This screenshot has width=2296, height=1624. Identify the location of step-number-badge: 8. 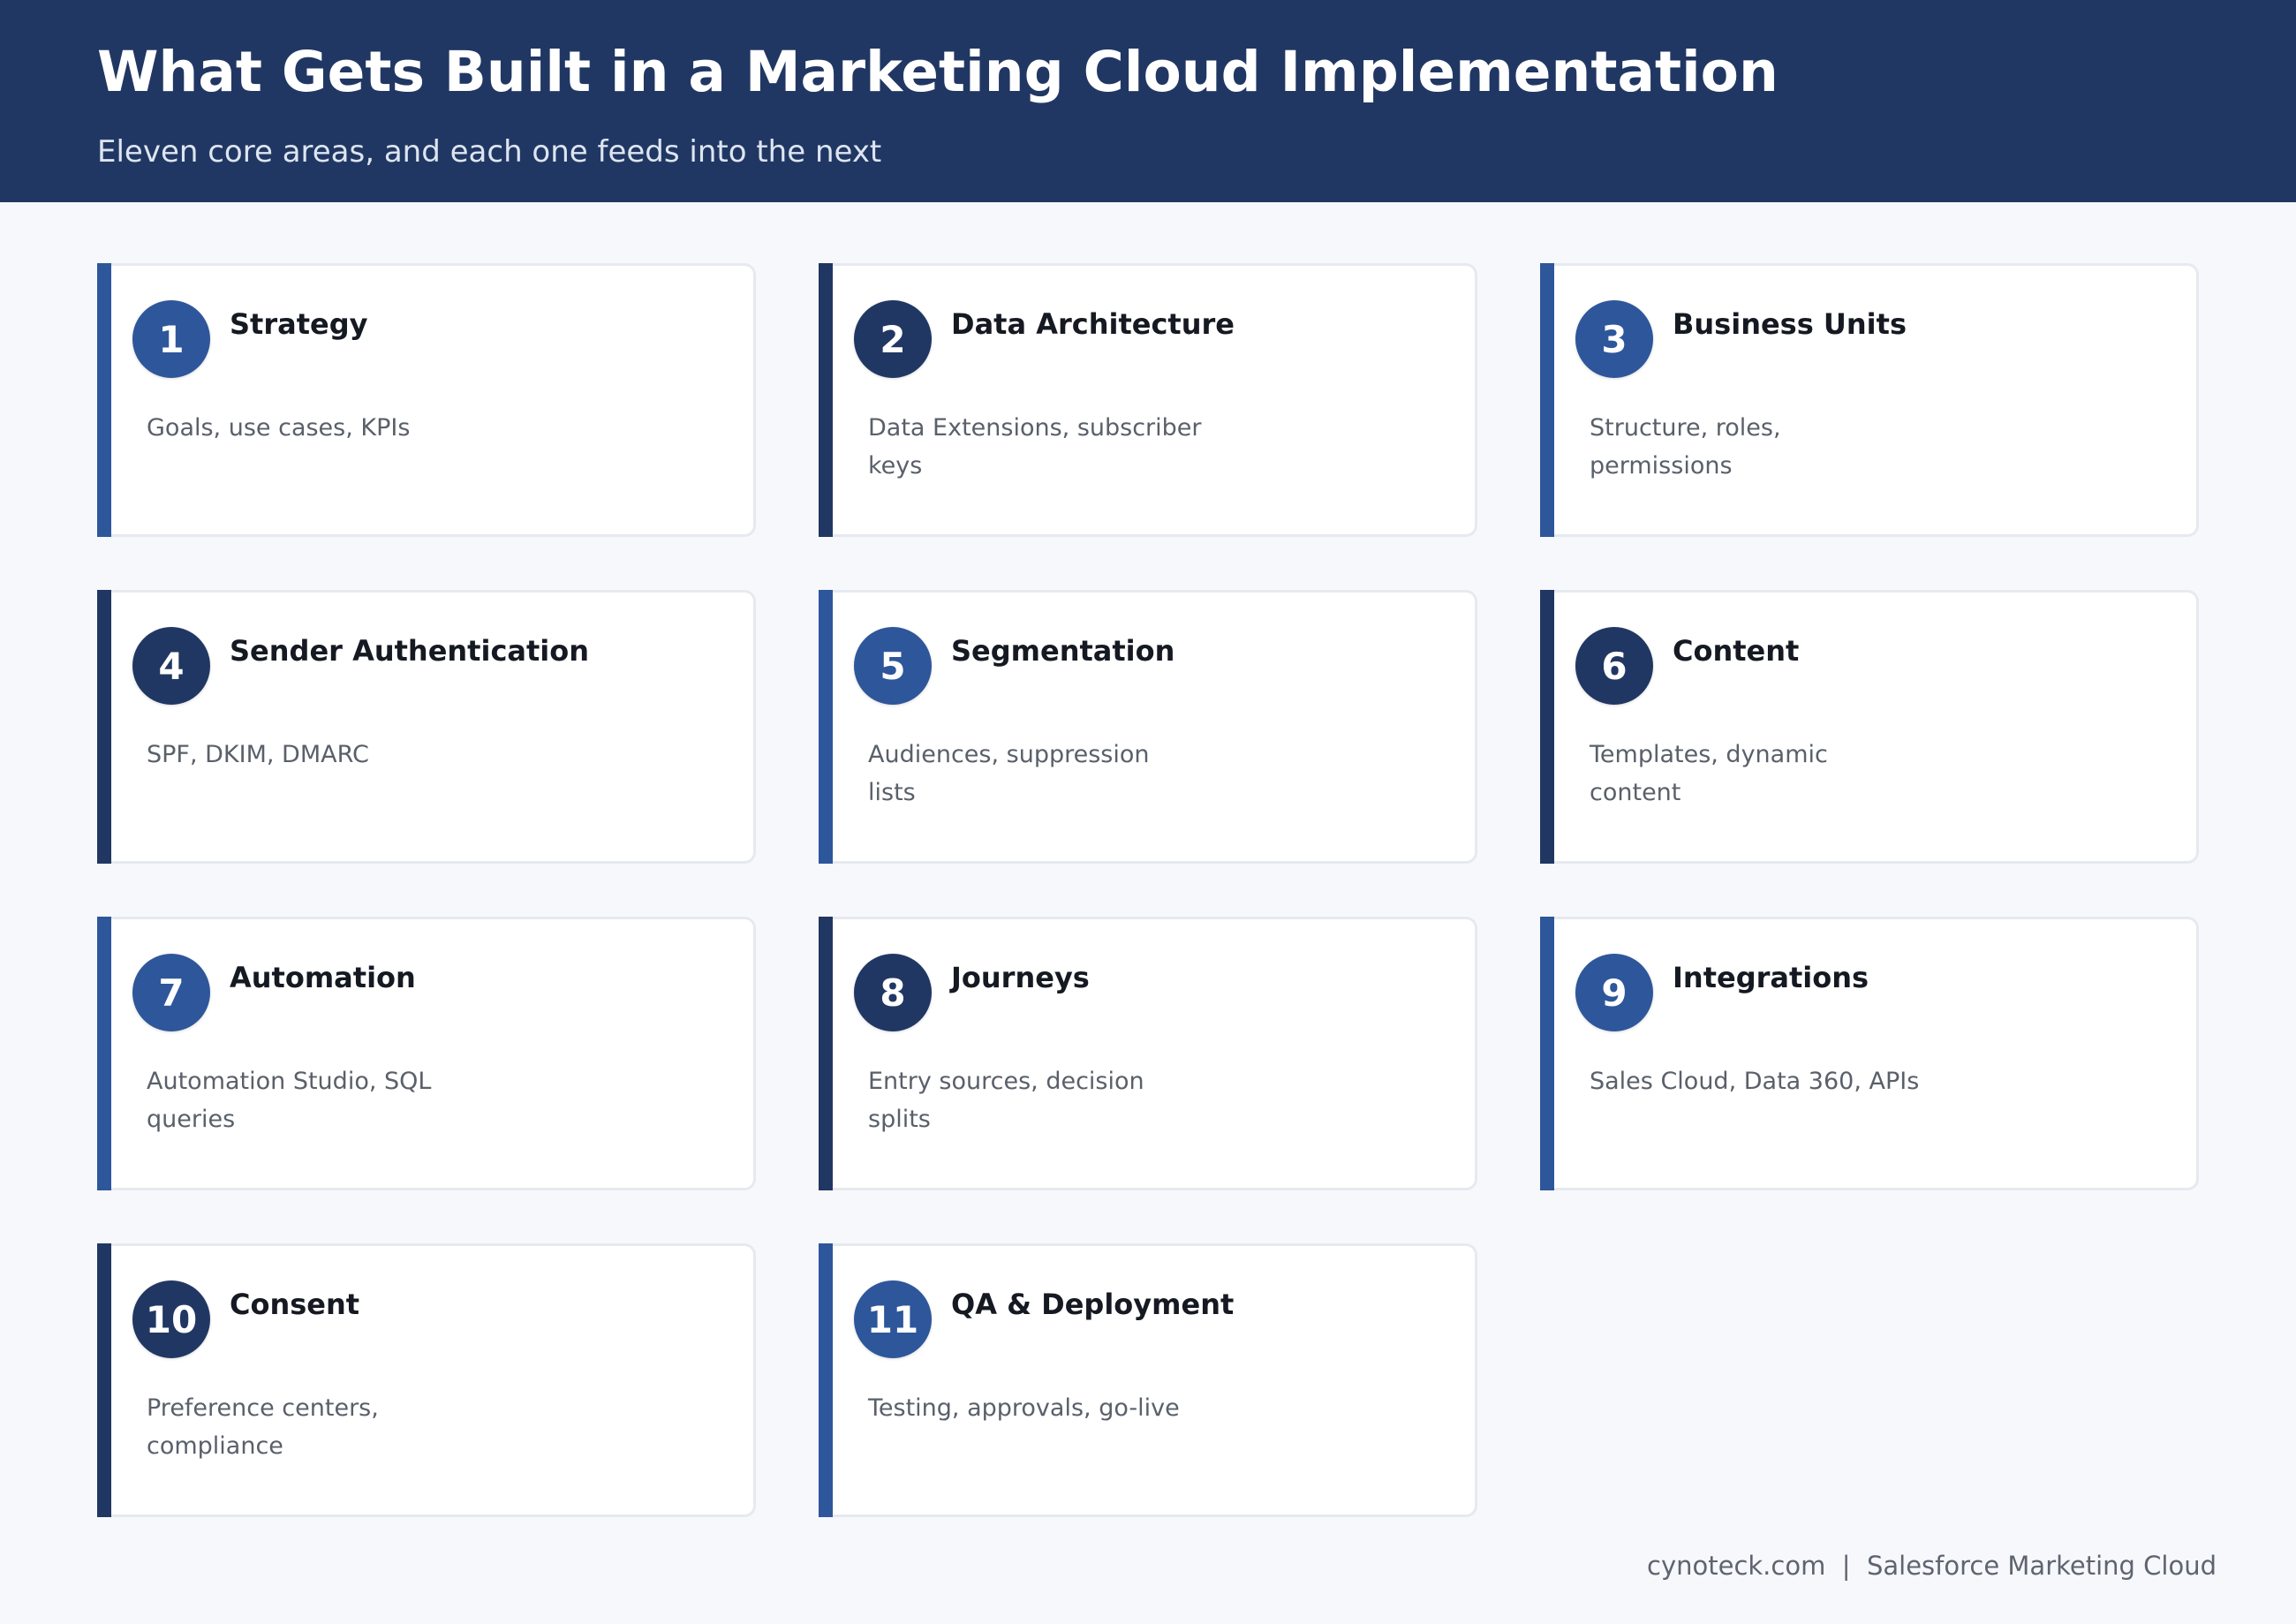
(893, 992).